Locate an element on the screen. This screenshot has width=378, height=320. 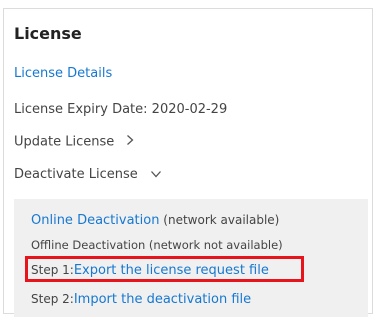
import-deactivation-file-link: Import the deactivation file is located at coordinates (162, 299).